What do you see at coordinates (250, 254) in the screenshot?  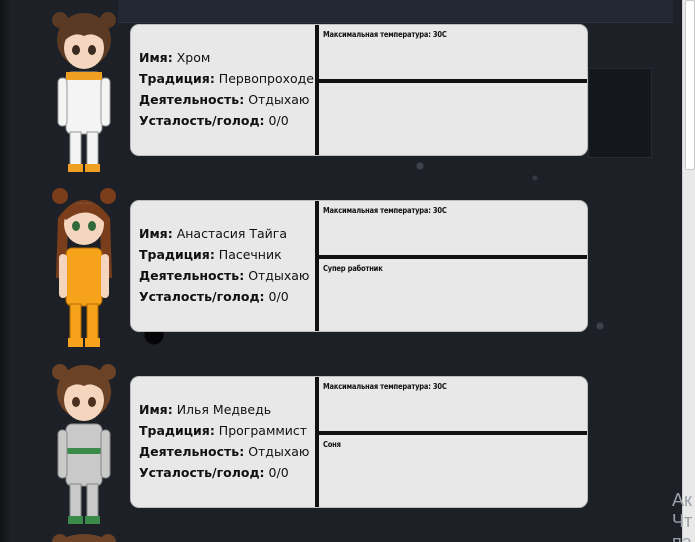 I see `character-tradition: Пасечник` at bounding box center [250, 254].